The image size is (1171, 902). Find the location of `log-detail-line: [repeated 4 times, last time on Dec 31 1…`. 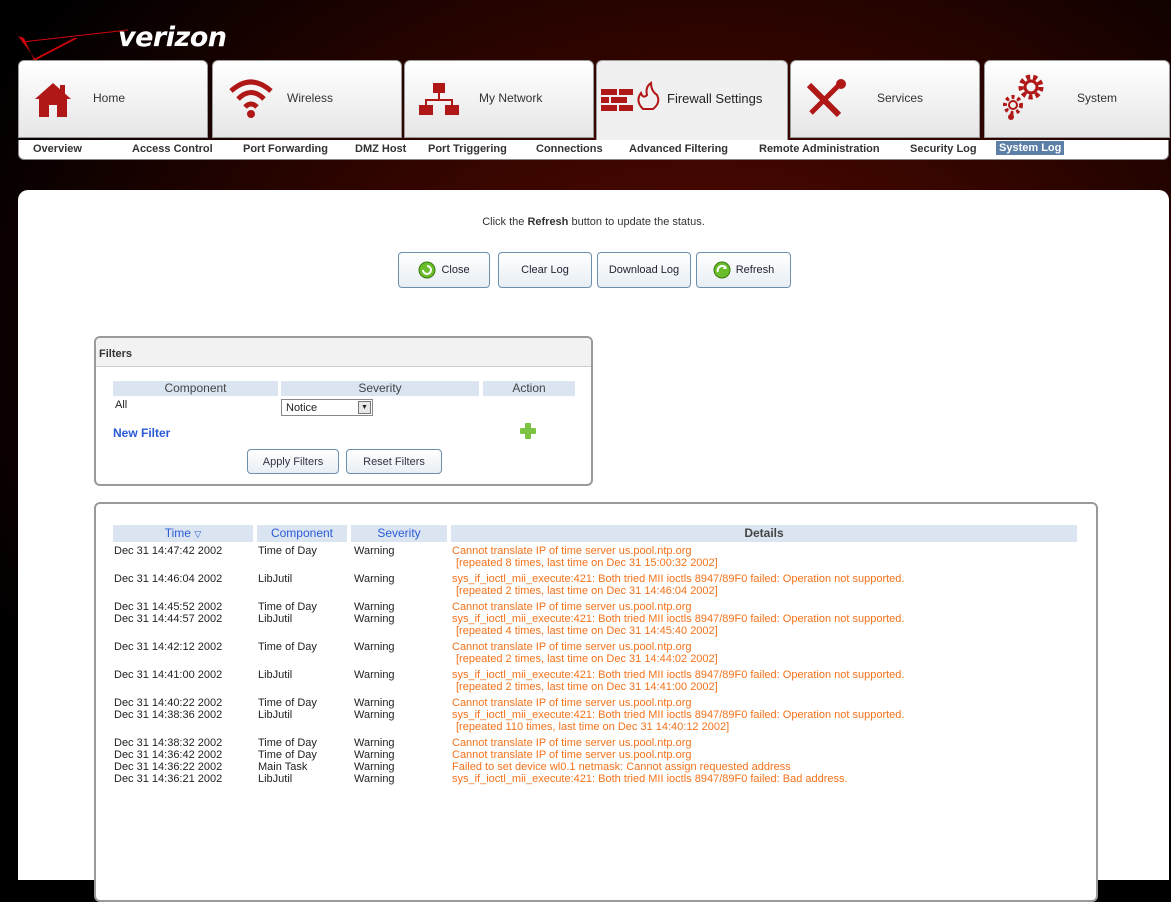

log-detail-line: [repeated 4 times, last time on Dec 31 1… is located at coordinates (587, 631).